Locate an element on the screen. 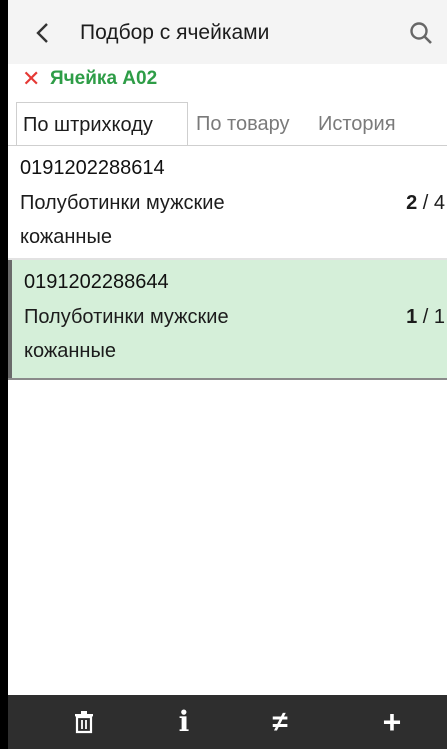 This screenshot has height=749, width=447. chevron-left-icon is located at coordinates (43, 33).